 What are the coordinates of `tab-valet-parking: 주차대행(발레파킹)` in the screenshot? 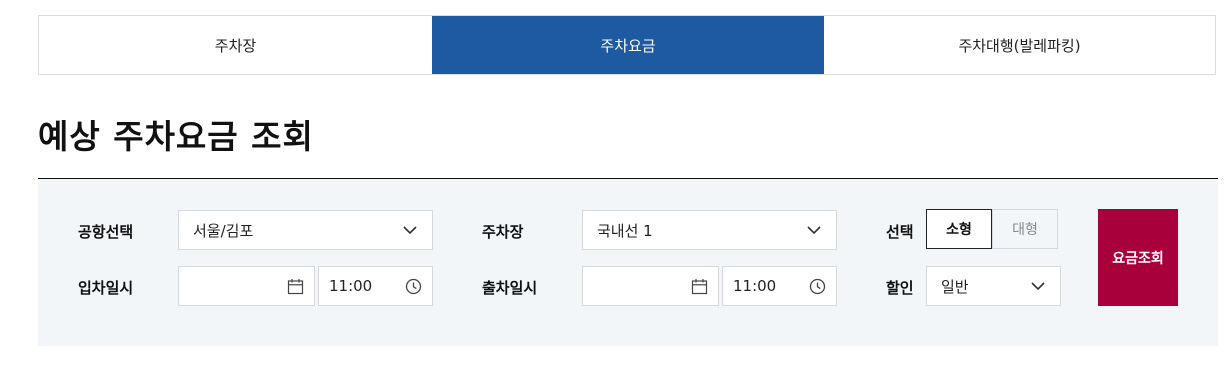 It's located at (1019, 45).